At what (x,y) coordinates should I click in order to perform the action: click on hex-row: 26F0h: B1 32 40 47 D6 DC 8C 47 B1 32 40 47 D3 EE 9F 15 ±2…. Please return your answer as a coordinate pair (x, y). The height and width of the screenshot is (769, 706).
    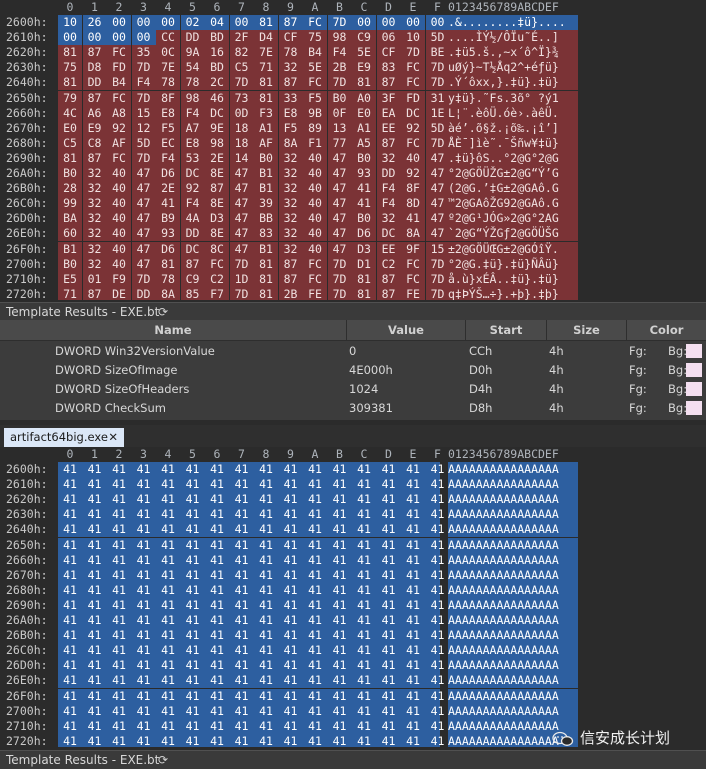
    Looking at the image, I should click on (353, 249).